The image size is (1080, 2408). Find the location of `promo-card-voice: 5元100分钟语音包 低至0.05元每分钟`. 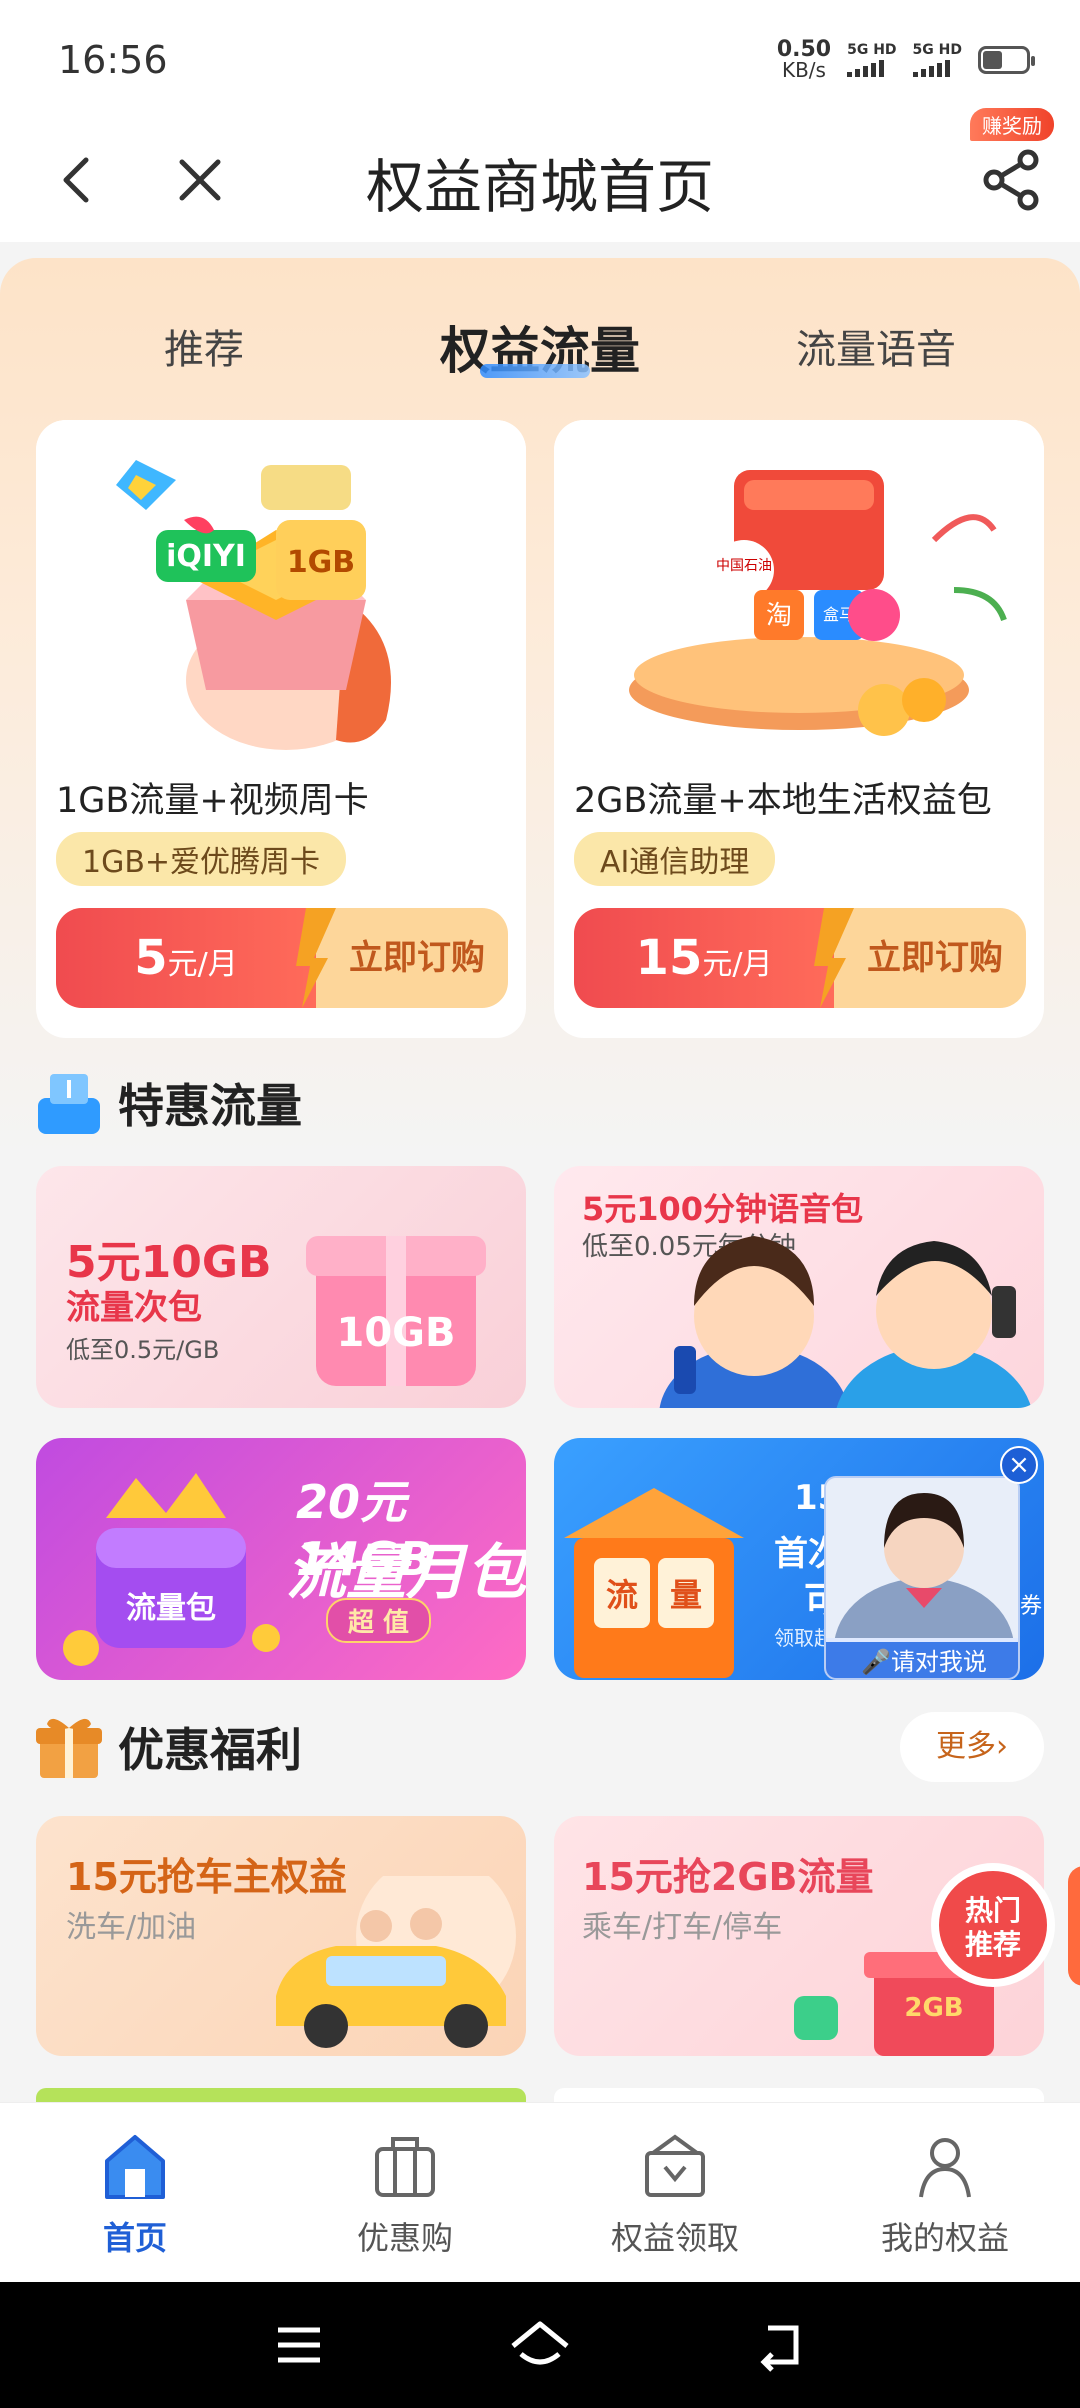

promo-card-voice: 5元100分钟语音包 低至0.05元每分钟 is located at coordinates (799, 1287).